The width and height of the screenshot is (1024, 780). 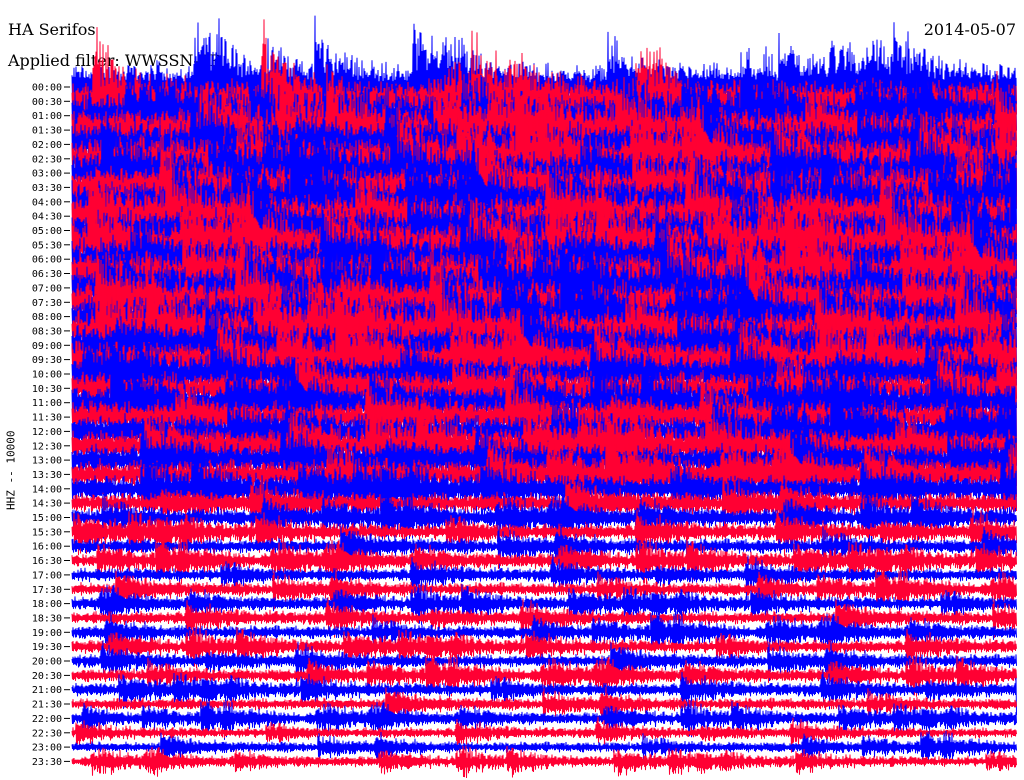 I want to click on tick-label: 06:30, so click(x=47, y=274).